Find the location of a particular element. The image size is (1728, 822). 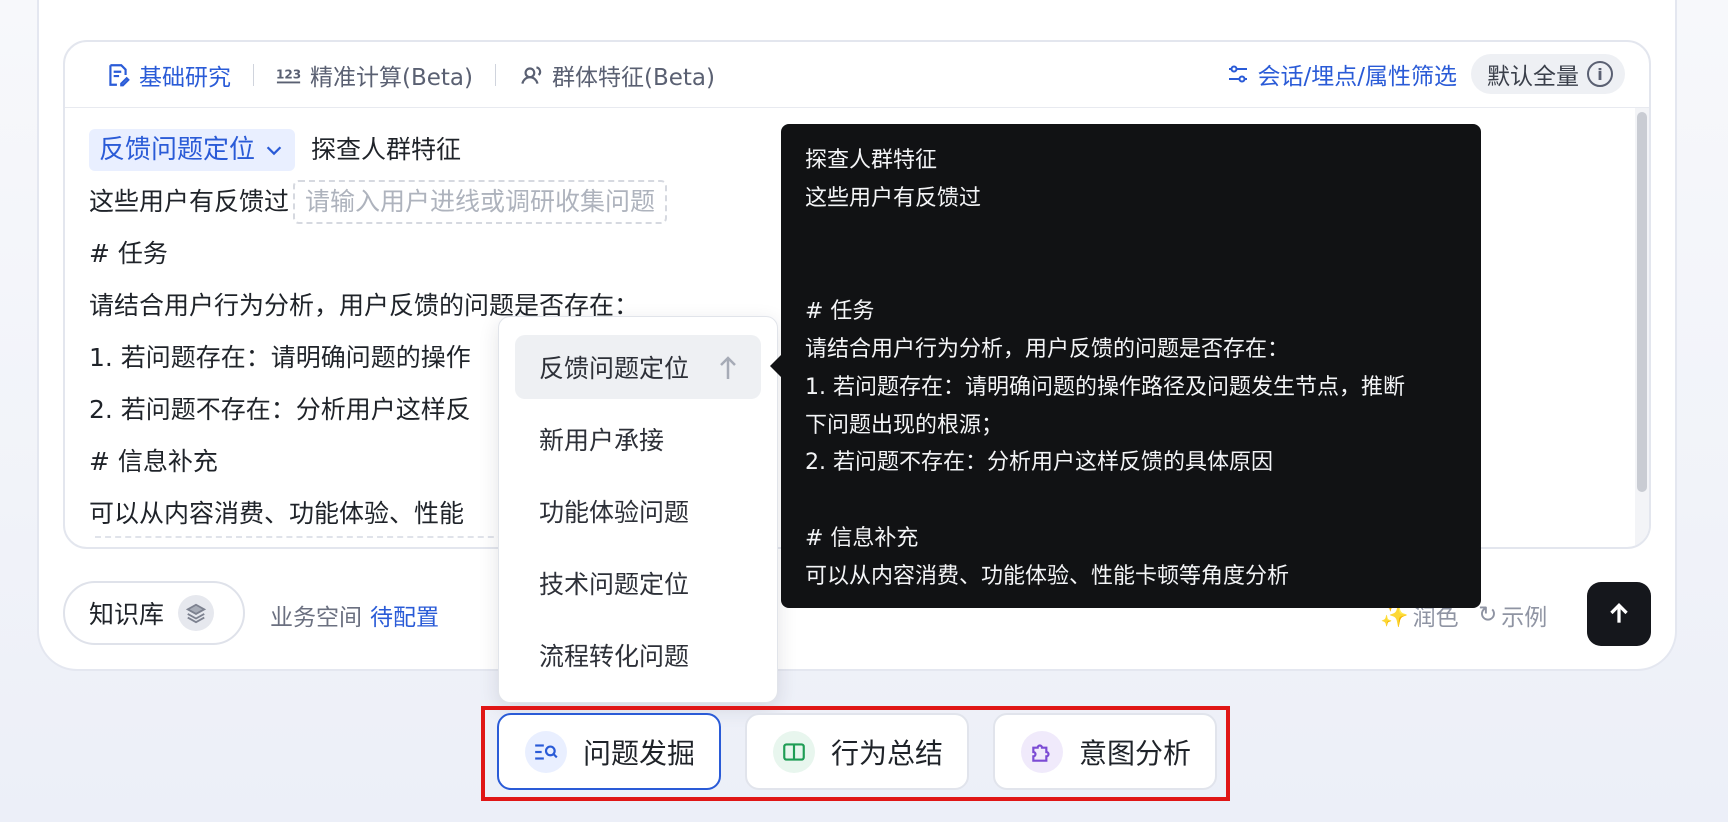

business-space-label: 业务空间 is located at coordinates (316, 618).